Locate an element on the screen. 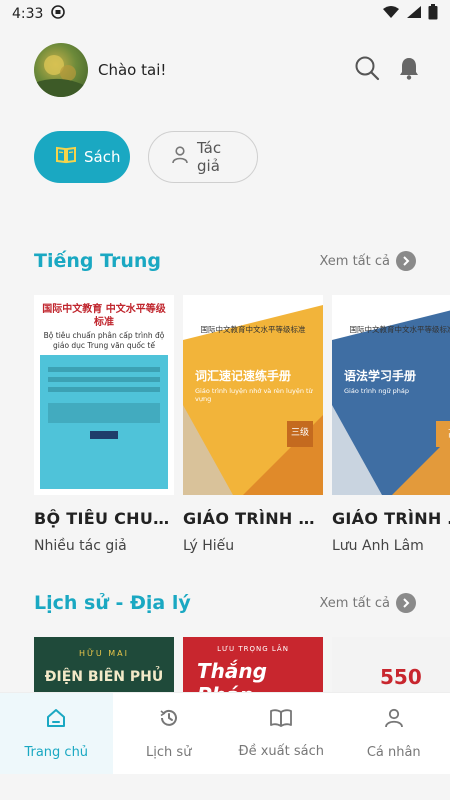  book-card: 550 is located at coordinates (391, 665).